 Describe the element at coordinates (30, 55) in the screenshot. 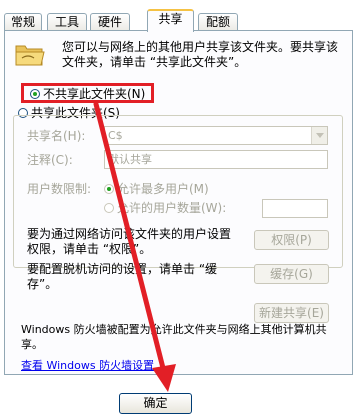

I see `shared-folder-icon` at that location.